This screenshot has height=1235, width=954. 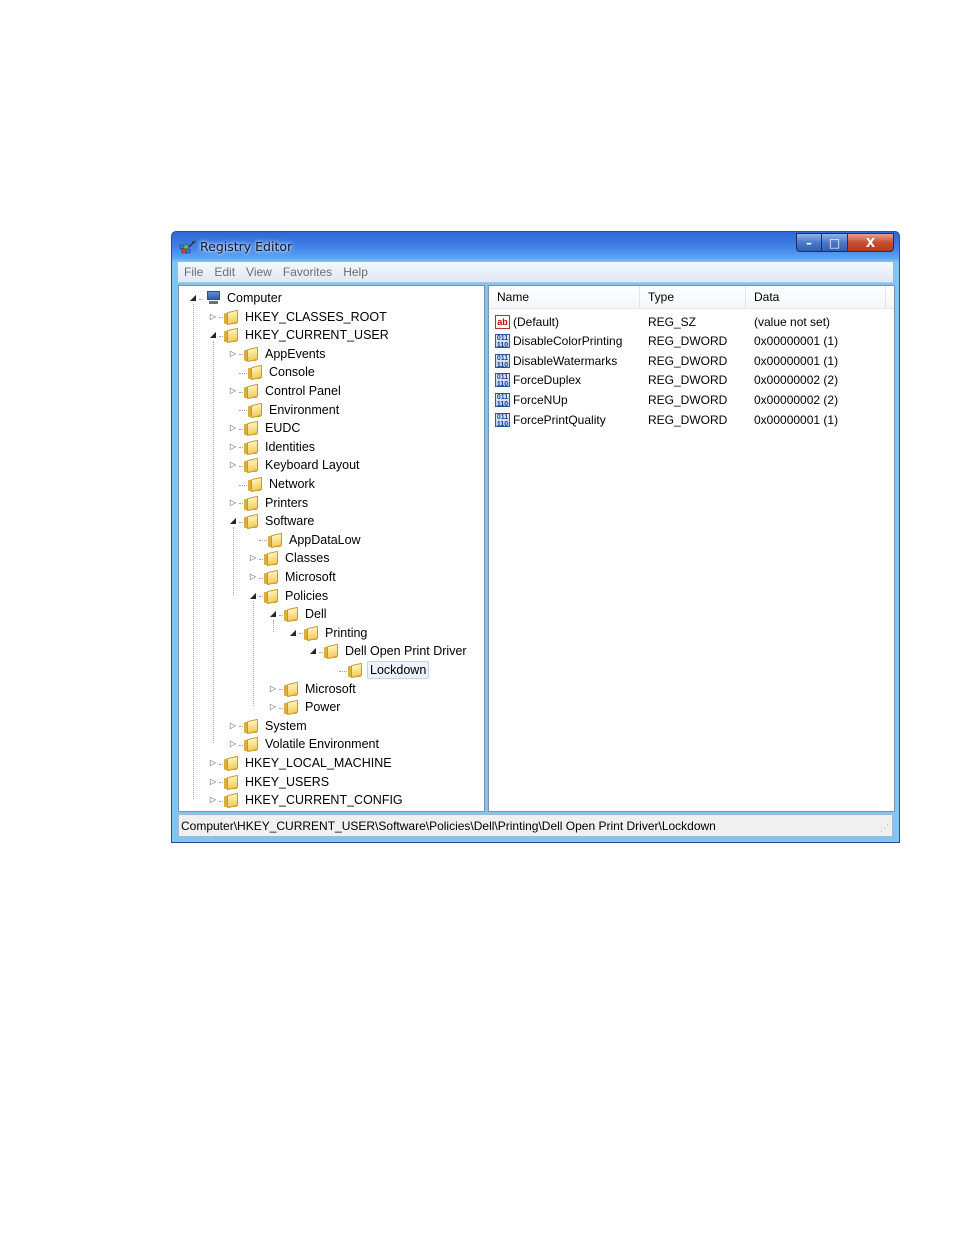 What do you see at coordinates (871, 242) in the screenshot?
I see `close-button: X` at bounding box center [871, 242].